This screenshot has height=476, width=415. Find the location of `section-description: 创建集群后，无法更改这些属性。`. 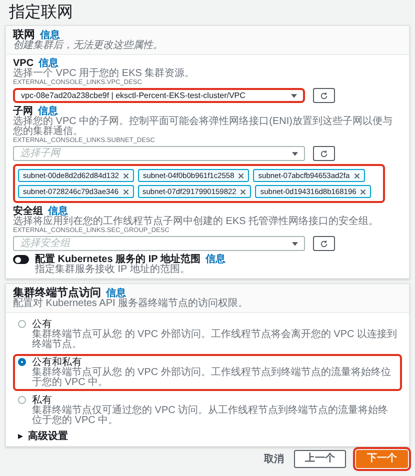

section-description: 创建集群后，无法更改这些属性。 is located at coordinates (88, 46).